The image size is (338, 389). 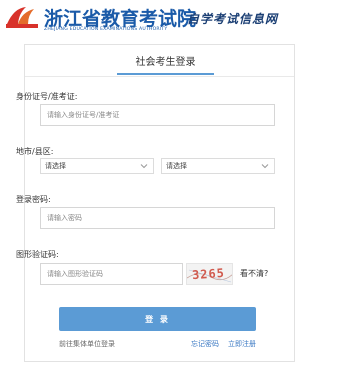 What do you see at coordinates (159, 76) in the screenshot?
I see `tab-divider` at bounding box center [159, 76].